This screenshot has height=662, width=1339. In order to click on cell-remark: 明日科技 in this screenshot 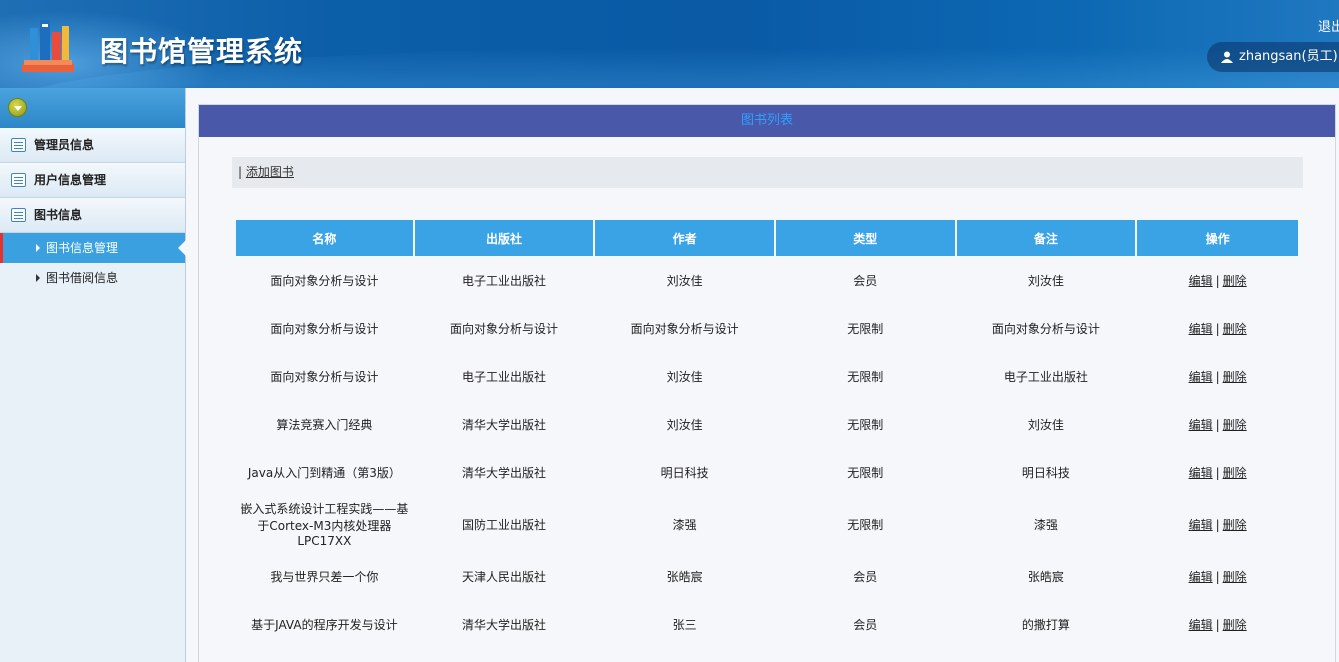, I will do `click(1045, 472)`.